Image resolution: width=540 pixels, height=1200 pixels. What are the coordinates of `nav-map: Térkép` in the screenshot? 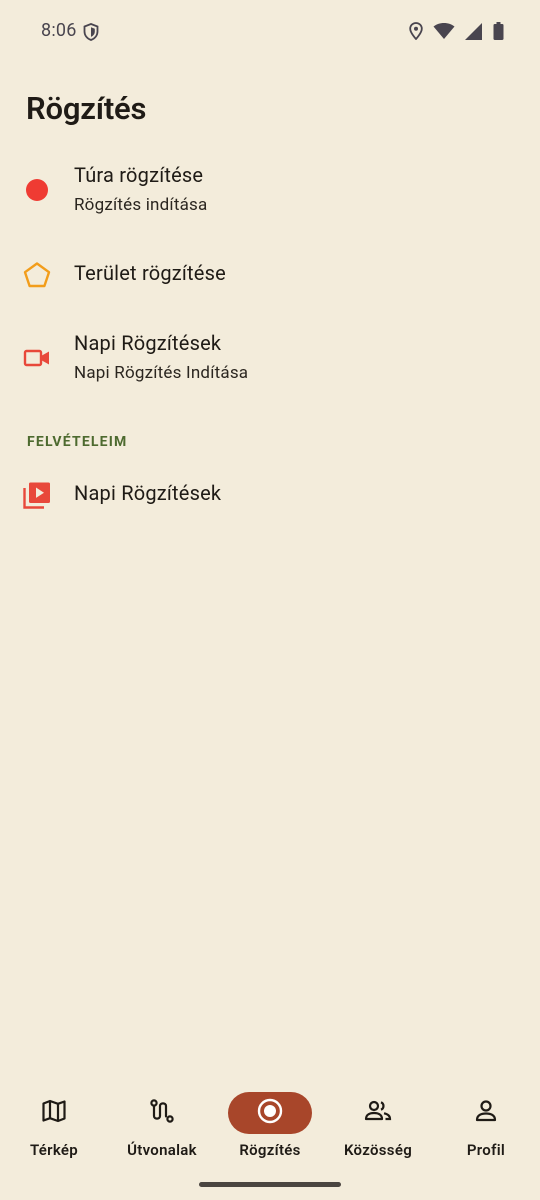 It's located at (54, 1127).